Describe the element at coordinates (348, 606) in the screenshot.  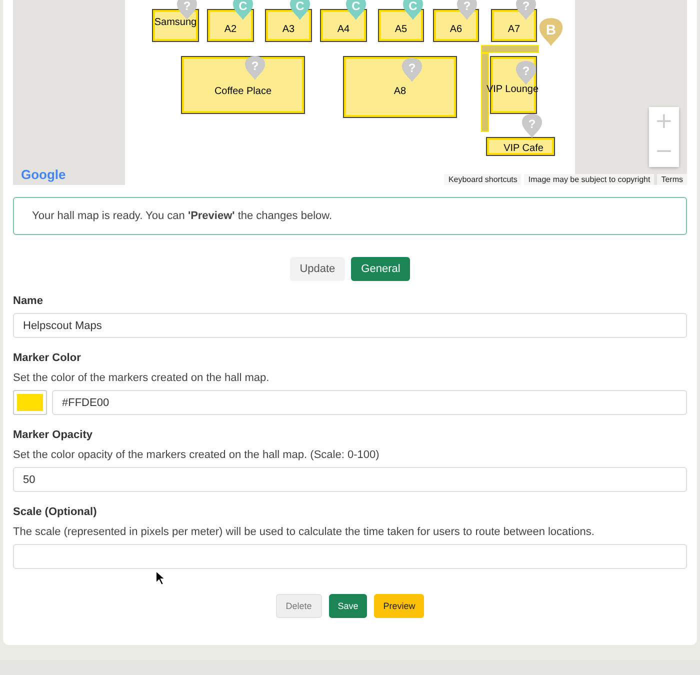
I see `action-button: Save` at that location.